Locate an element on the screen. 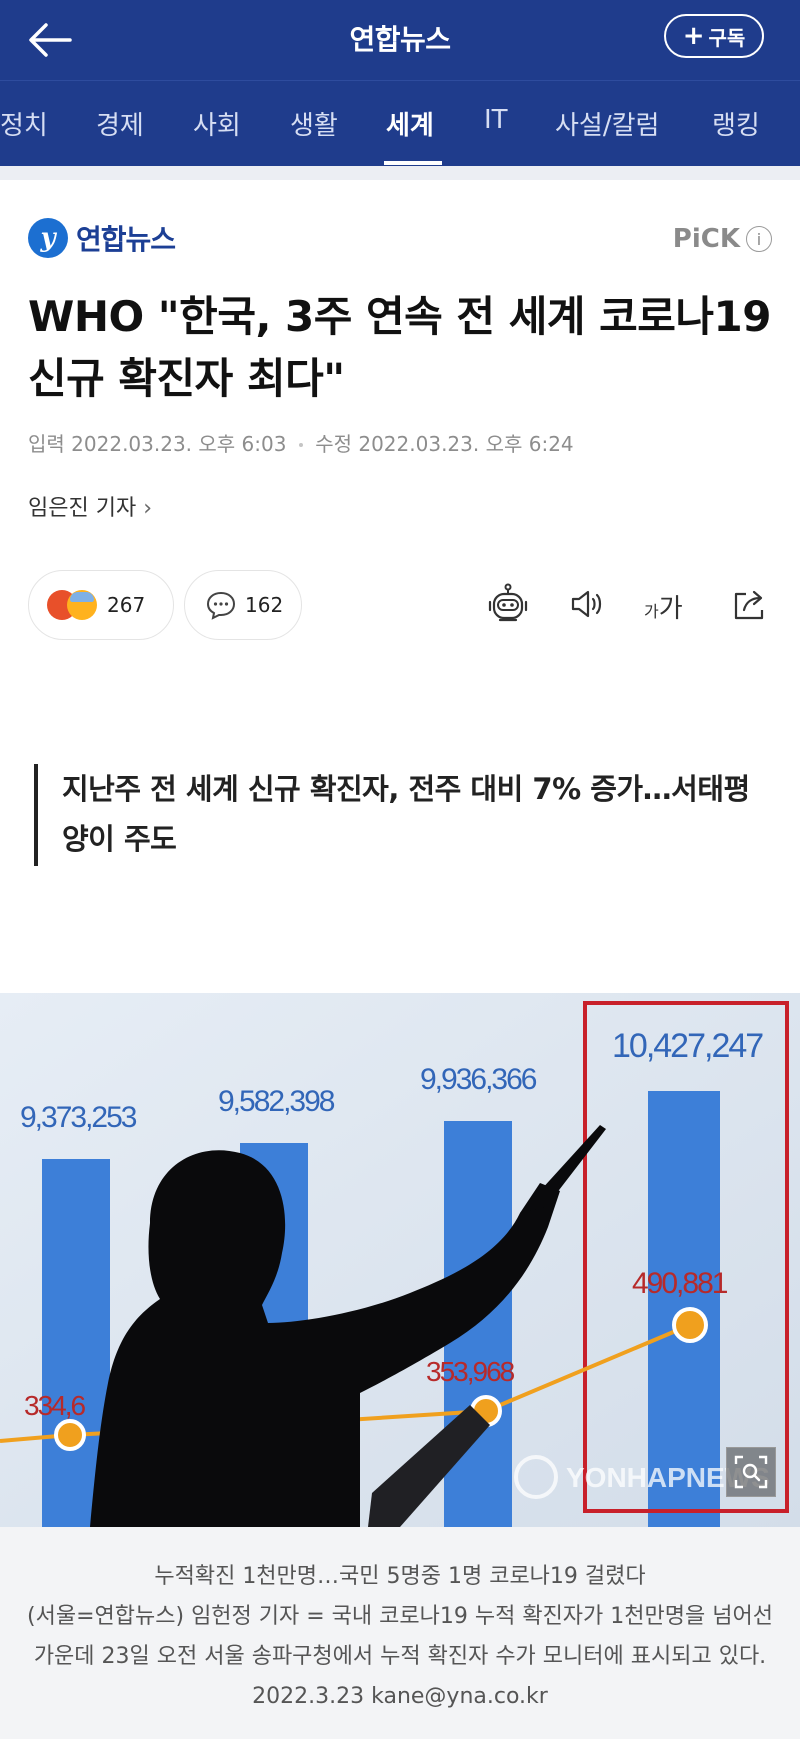 Image resolution: width=800 pixels, height=1739 pixels. article-title: WHO "한국, 3주 연속 전 세계 코로나19 신규 확진자 최다" is located at coordinates (399, 347).